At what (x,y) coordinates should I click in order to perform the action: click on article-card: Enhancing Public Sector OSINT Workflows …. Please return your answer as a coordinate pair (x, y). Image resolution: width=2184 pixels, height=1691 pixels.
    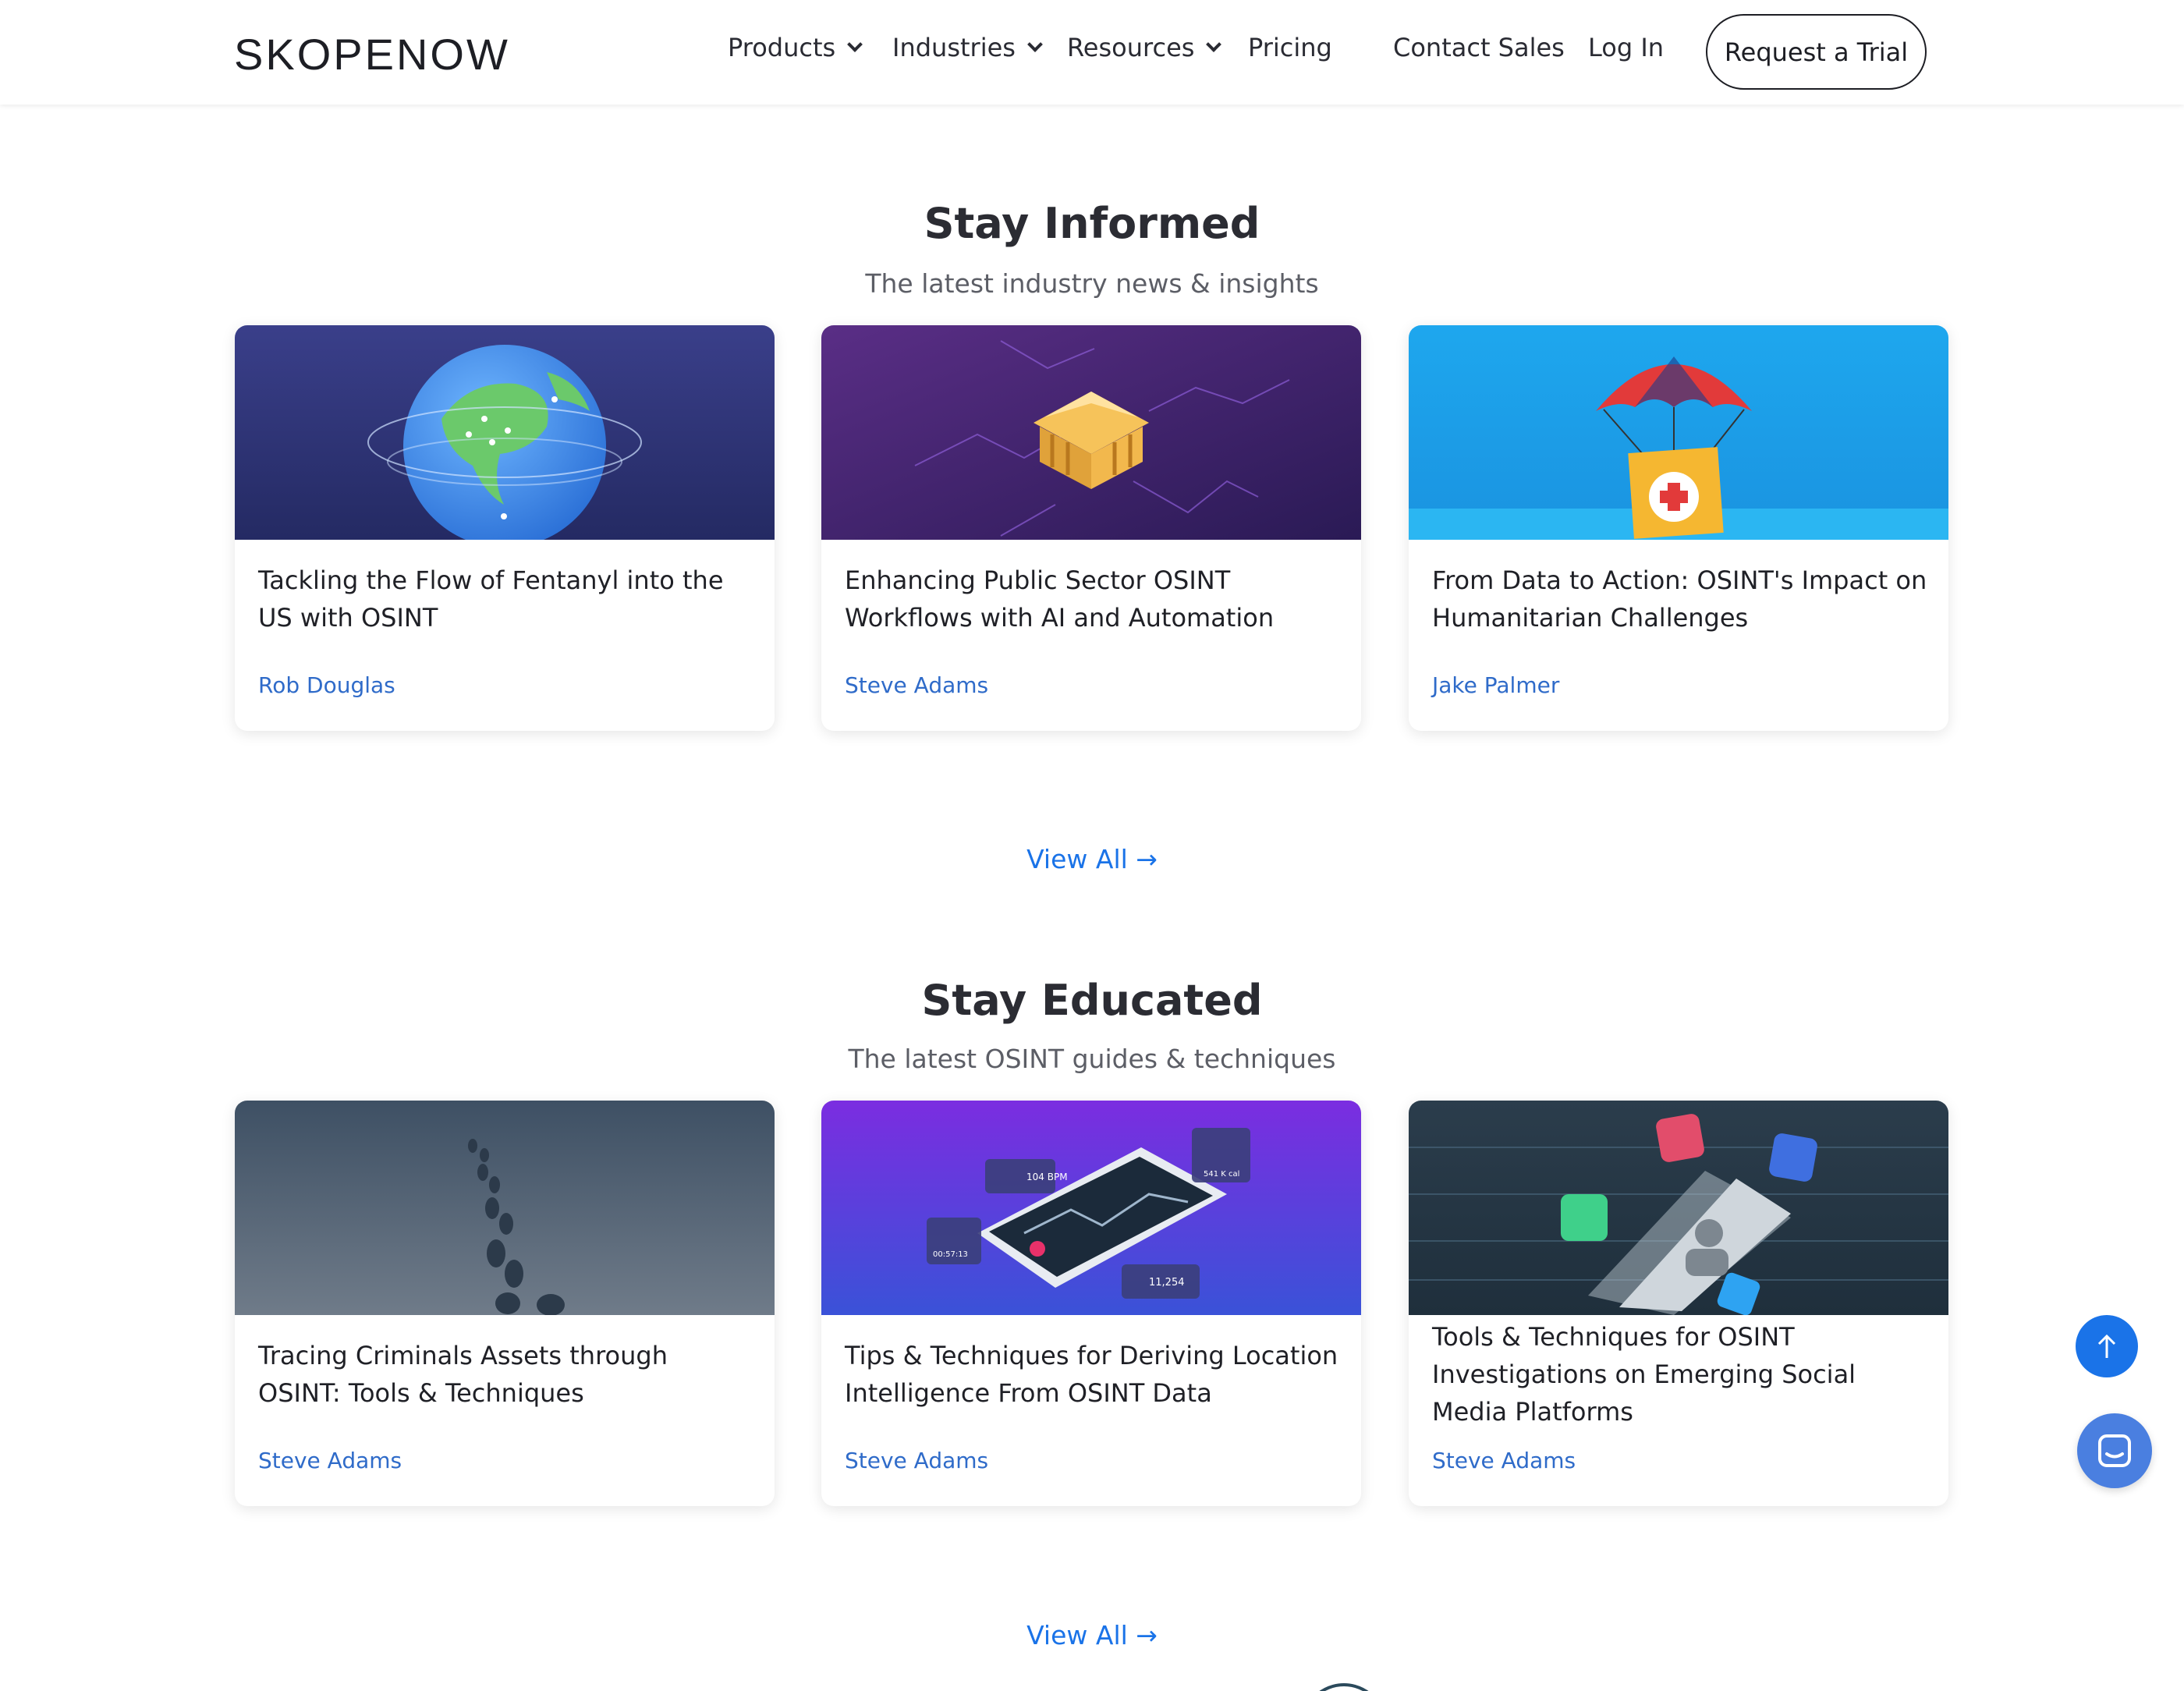
    Looking at the image, I should click on (1091, 528).